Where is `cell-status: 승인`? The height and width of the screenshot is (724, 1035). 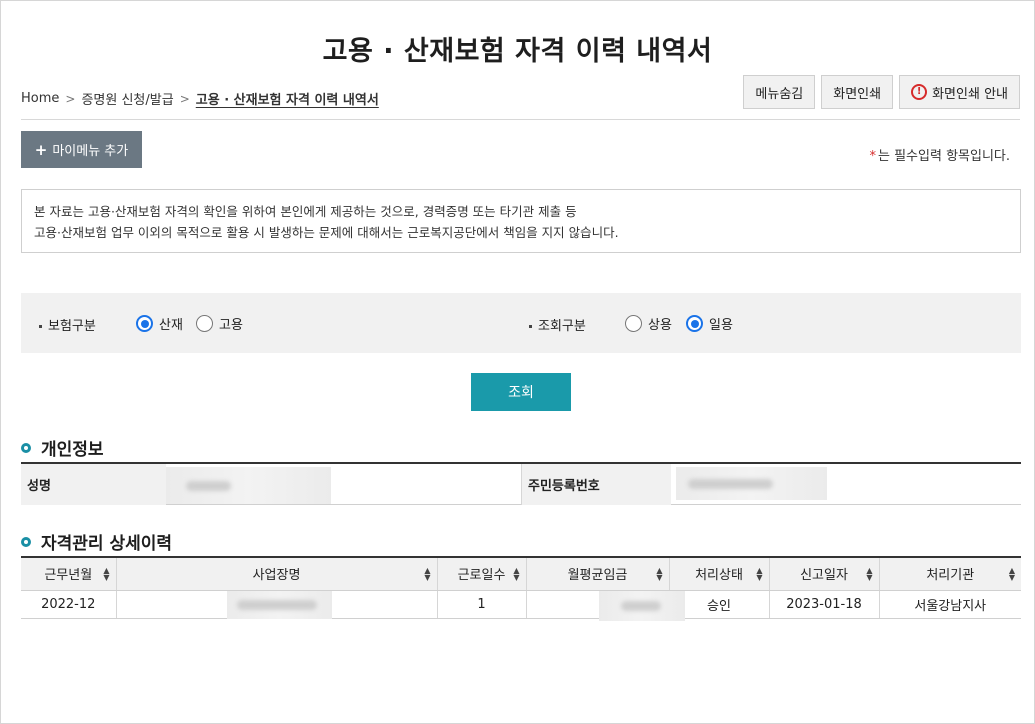 cell-status: 승인 is located at coordinates (718, 604).